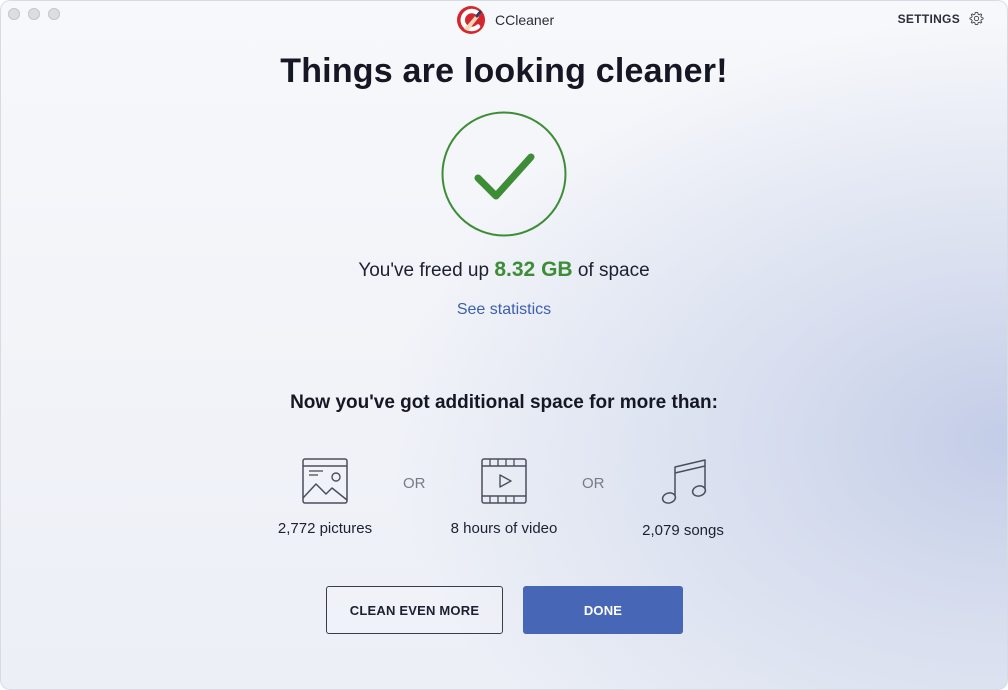  I want to click on freed-space-summary: You've freed up 8.32 GB of space, so click(504, 270).